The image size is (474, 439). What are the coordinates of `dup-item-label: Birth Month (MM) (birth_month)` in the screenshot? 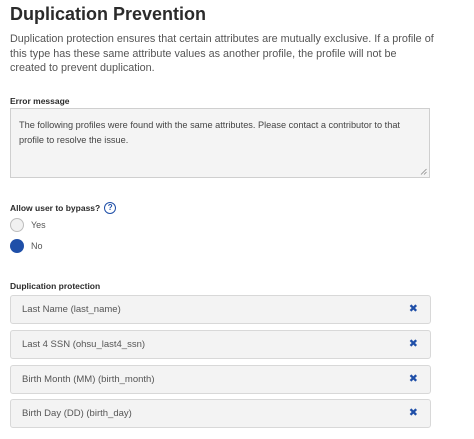 It's located at (88, 379).